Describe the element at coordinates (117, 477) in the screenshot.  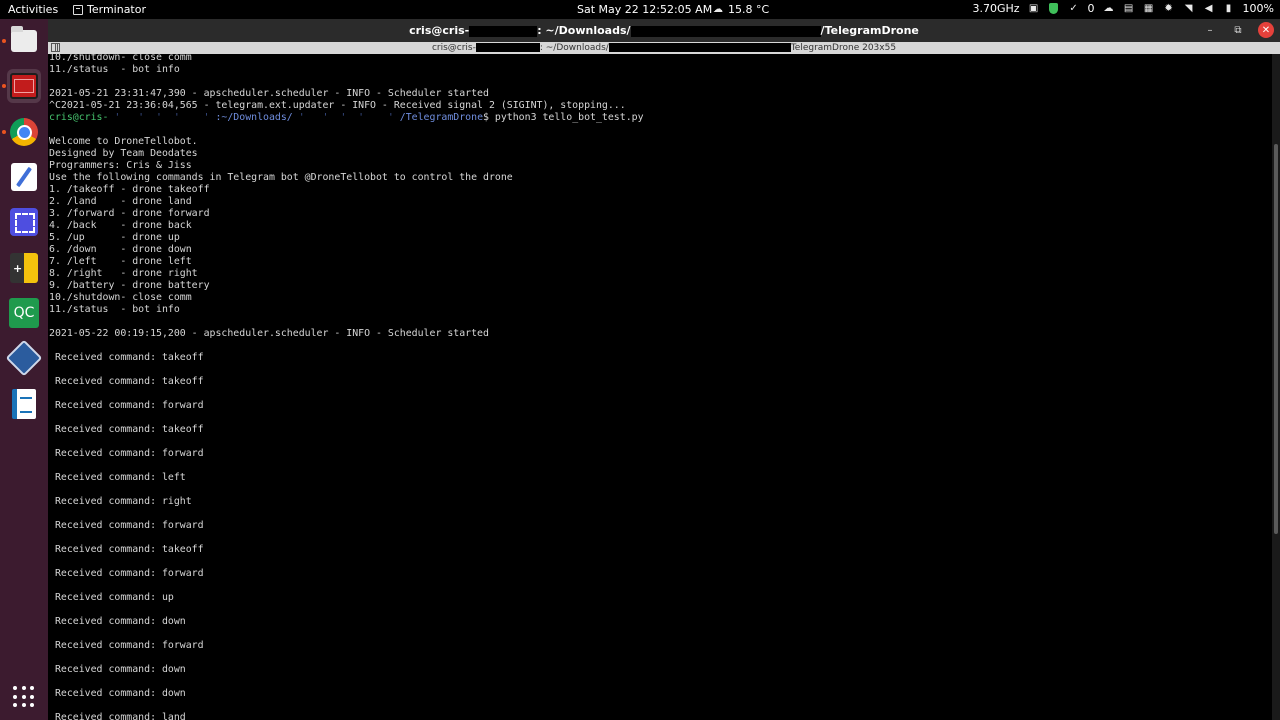
I see `output-line: Received command: left` at that location.